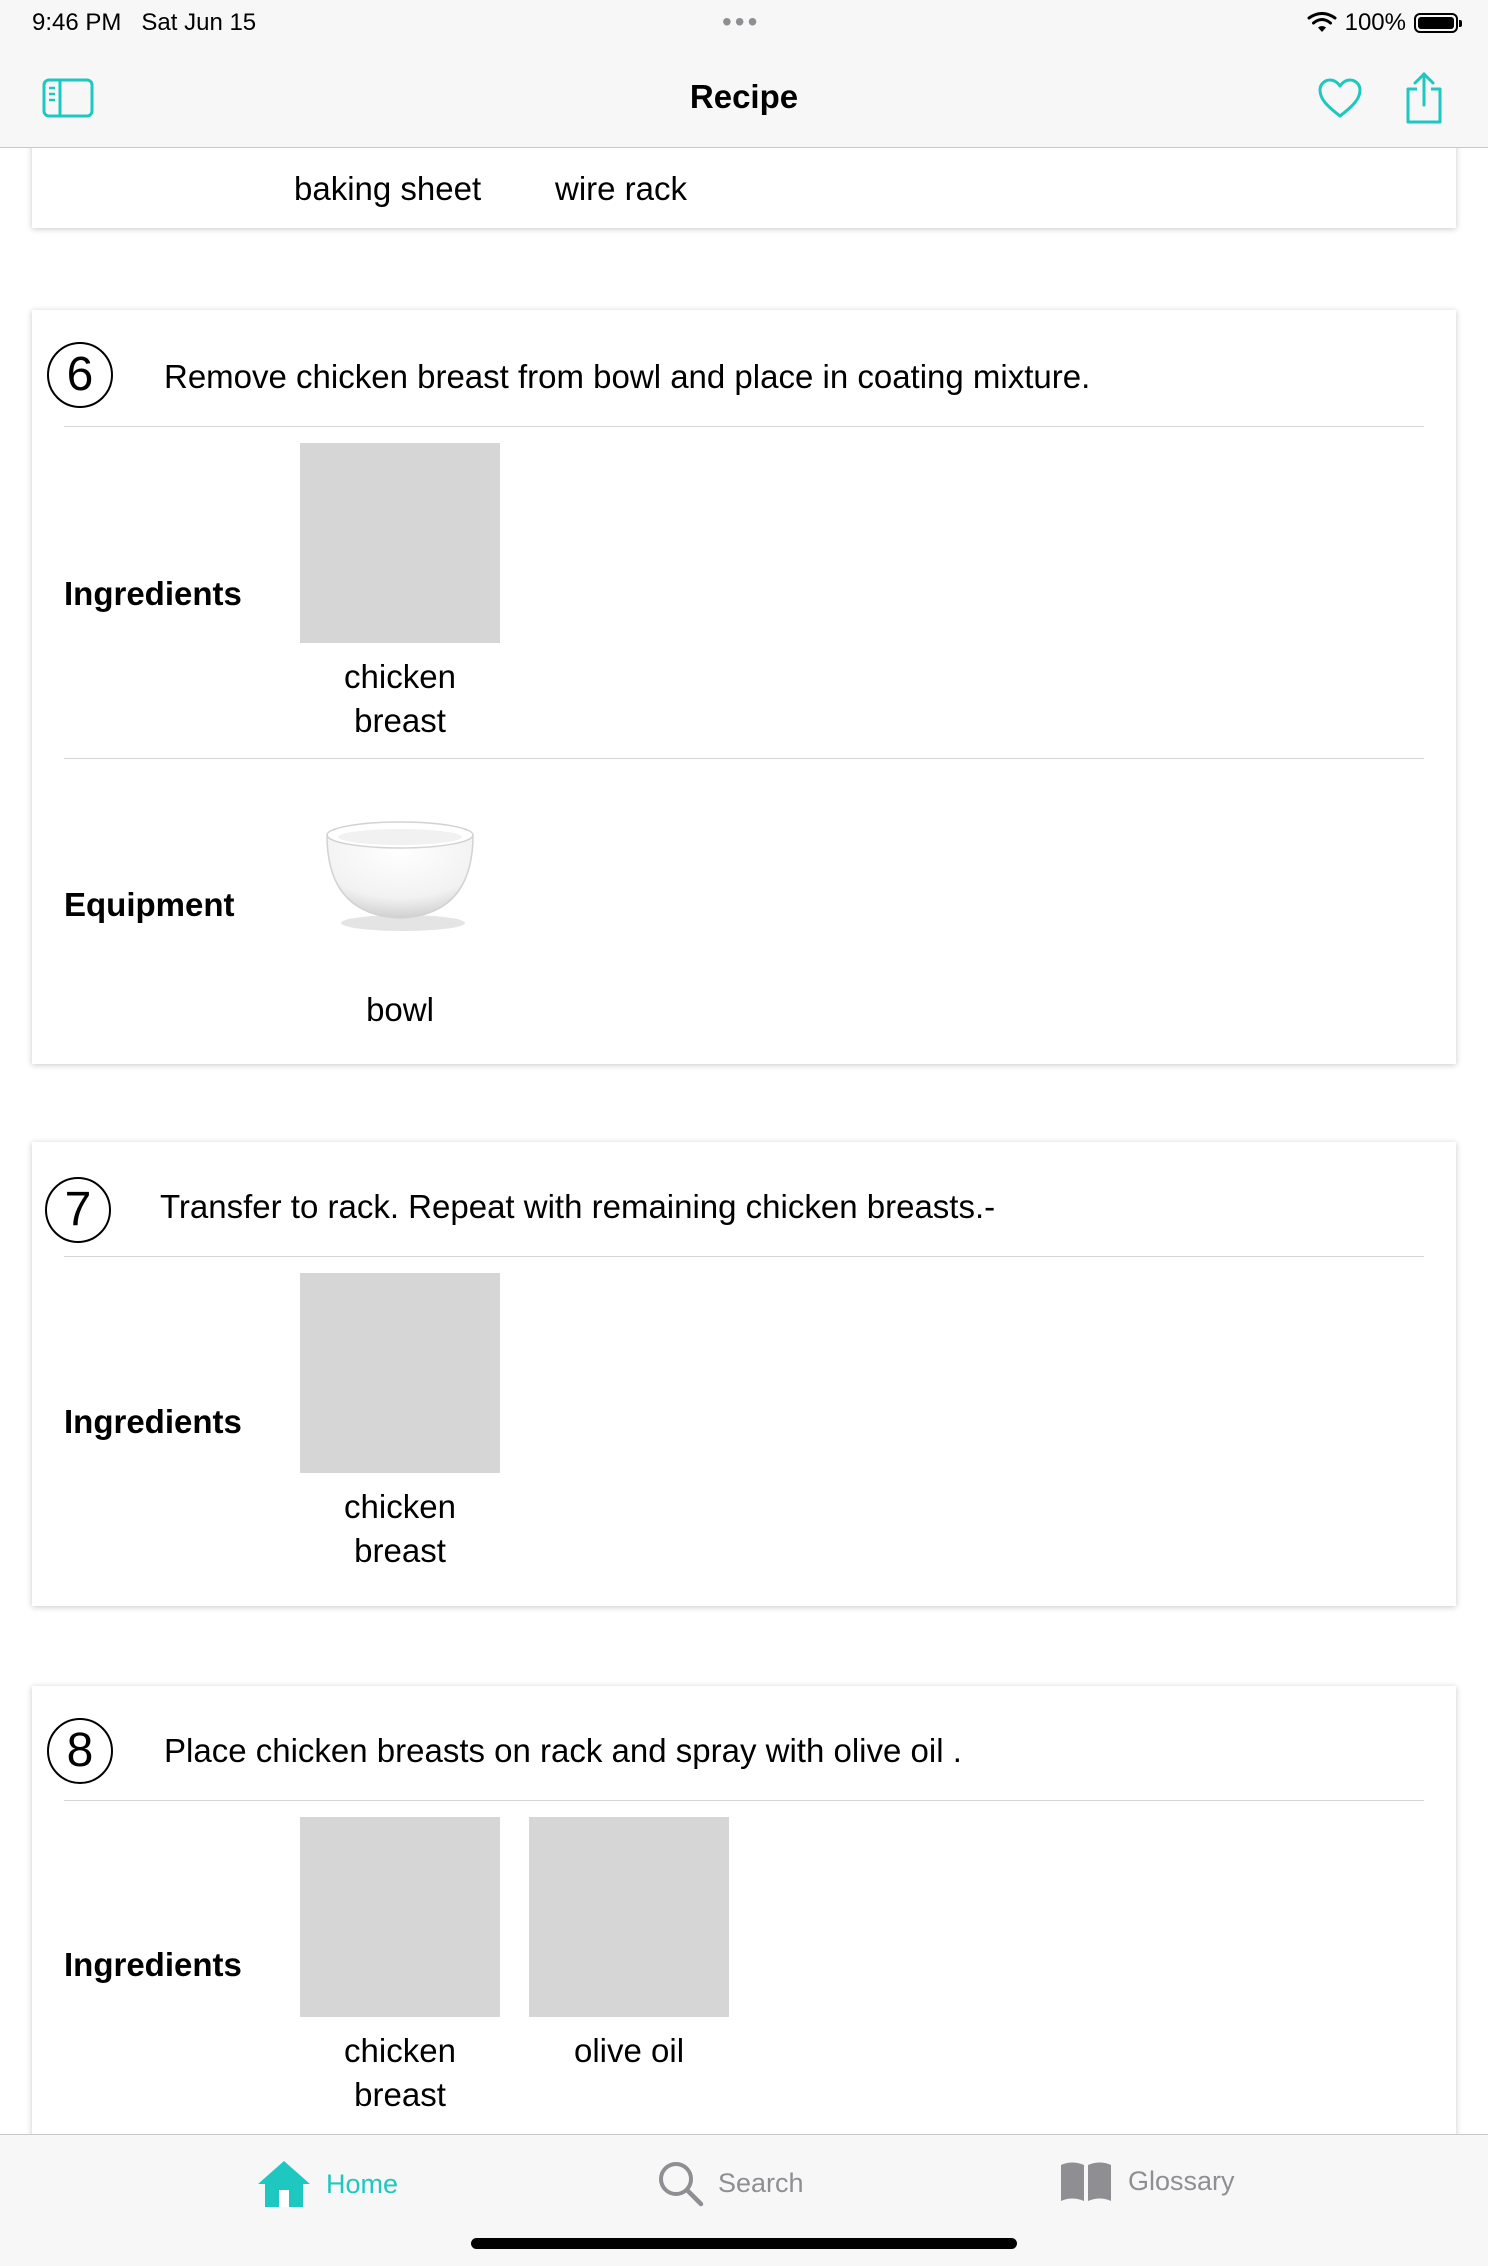 Image resolution: width=1488 pixels, height=2266 pixels. What do you see at coordinates (78, 1210) in the screenshot?
I see `step-number-badge: 7` at bounding box center [78, 1210].